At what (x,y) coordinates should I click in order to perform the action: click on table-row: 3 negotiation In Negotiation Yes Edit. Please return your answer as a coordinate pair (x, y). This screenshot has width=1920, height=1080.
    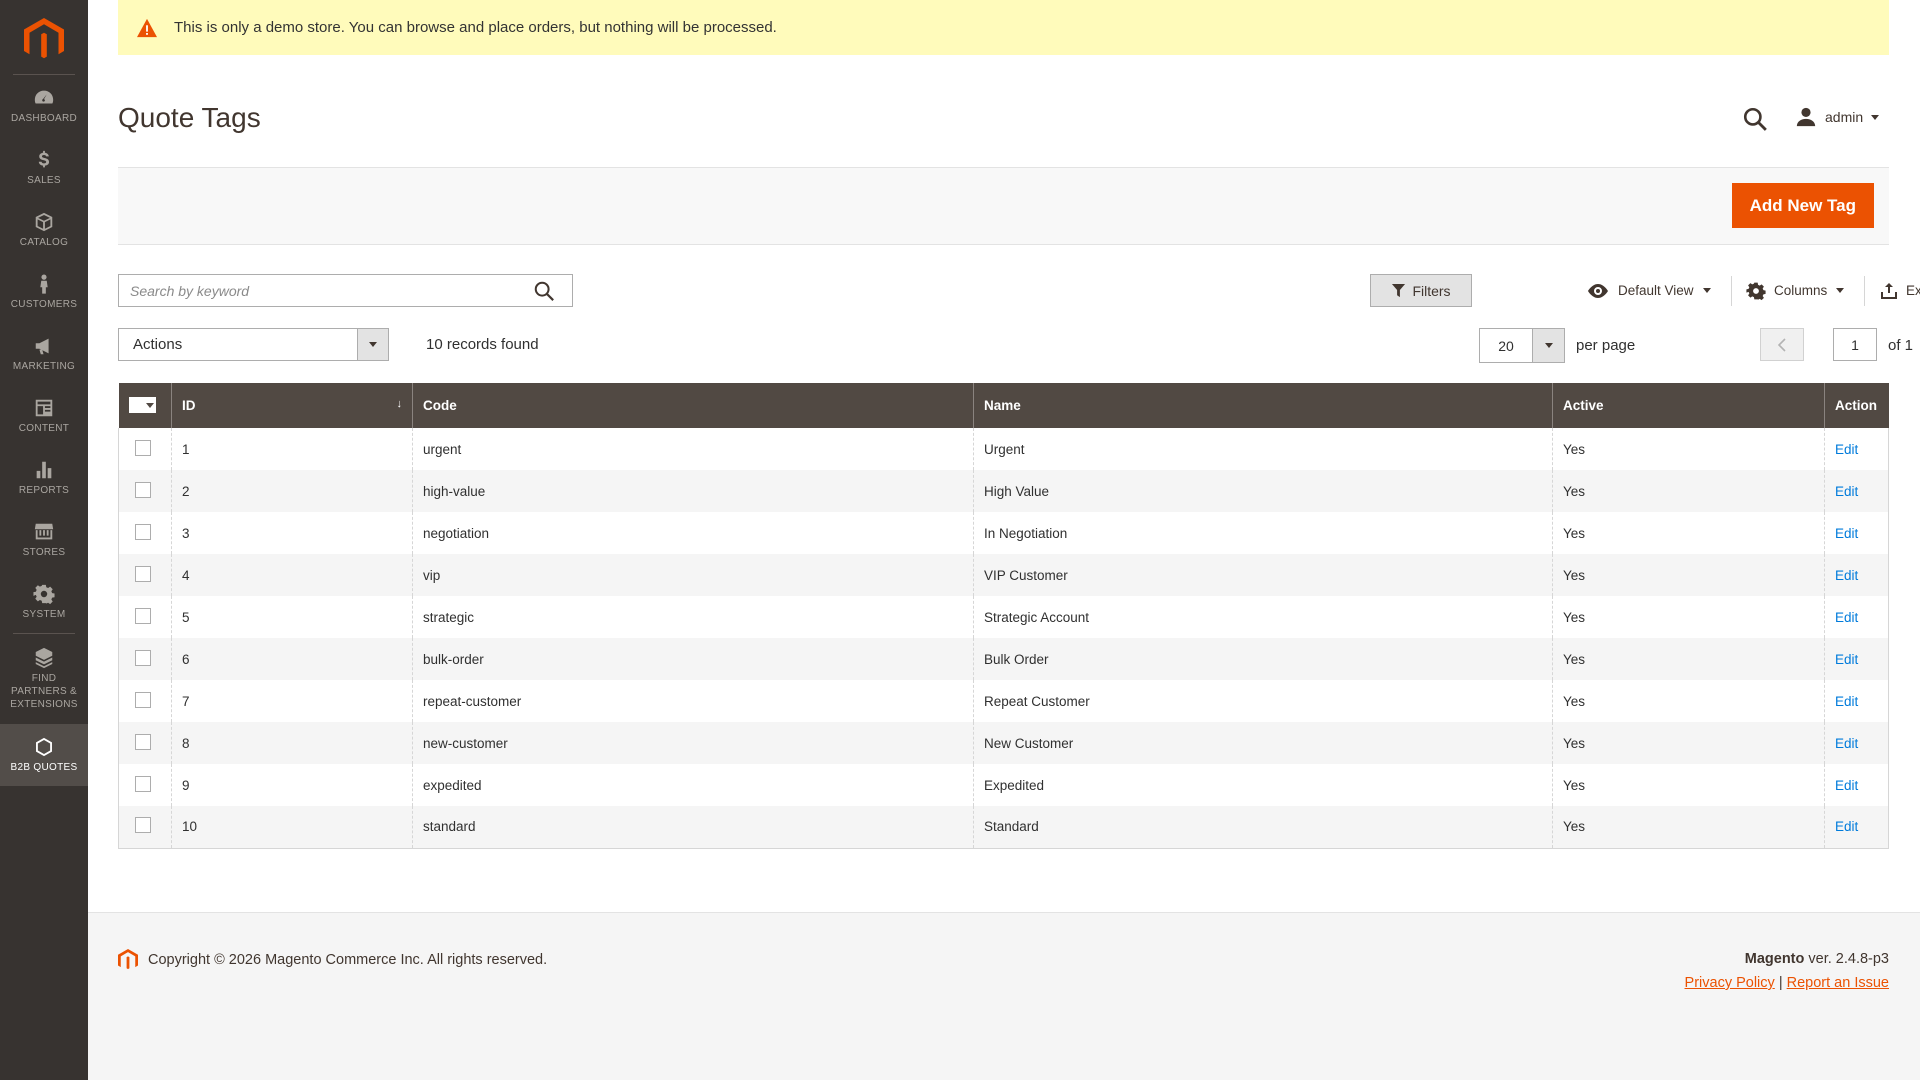
    Looking at the image, I should click on (1003, 533).